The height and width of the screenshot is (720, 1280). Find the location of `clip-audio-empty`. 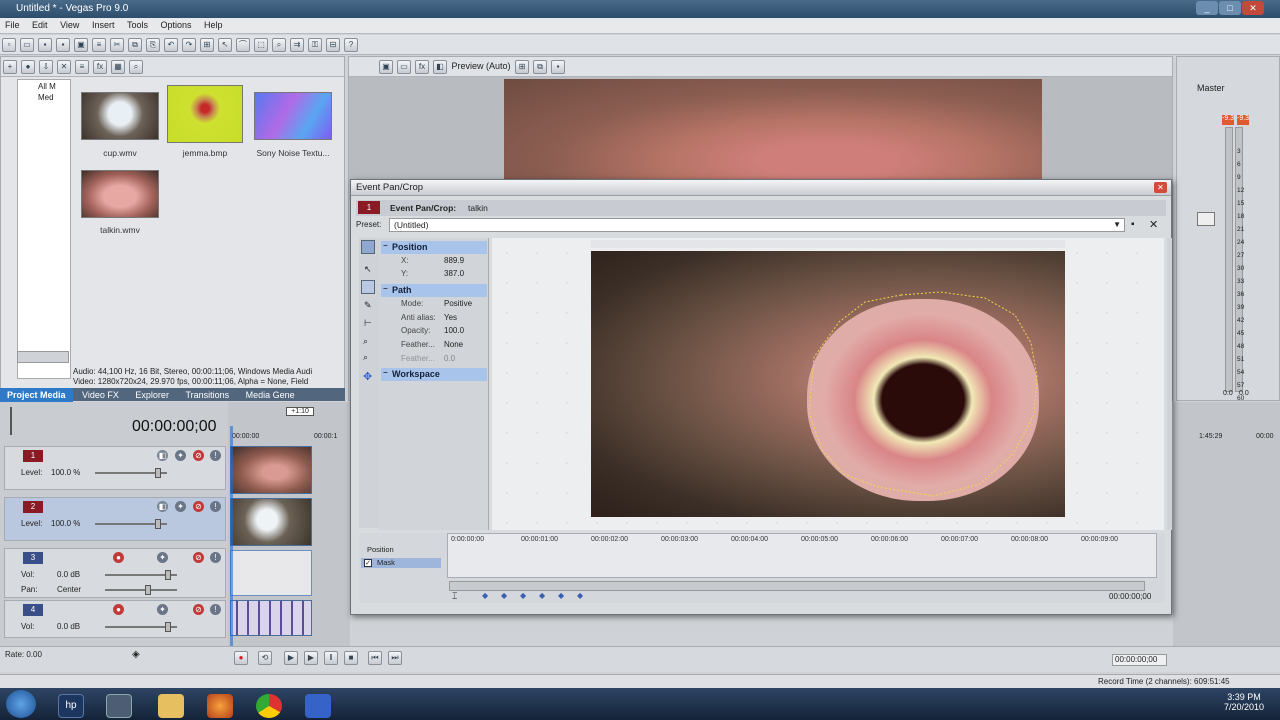

clip-audio-empty is located at coordinates (271, 573).